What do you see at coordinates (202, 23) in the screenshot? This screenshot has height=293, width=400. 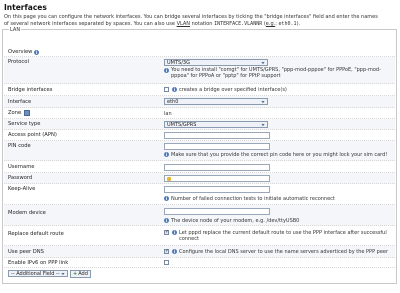 I see `description-text: notation` at bounding box center [202, 23].